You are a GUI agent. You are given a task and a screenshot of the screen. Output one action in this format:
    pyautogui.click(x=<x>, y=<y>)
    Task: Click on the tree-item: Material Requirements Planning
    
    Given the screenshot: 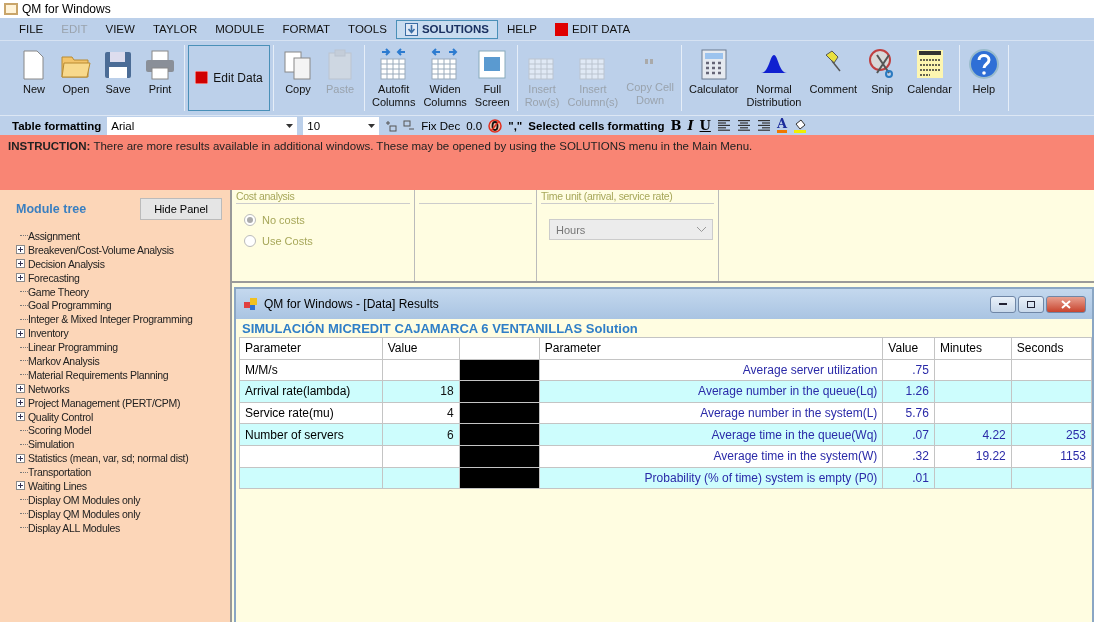 What is the action you would take?
    pyautogui.click(x=98, y=374)
    